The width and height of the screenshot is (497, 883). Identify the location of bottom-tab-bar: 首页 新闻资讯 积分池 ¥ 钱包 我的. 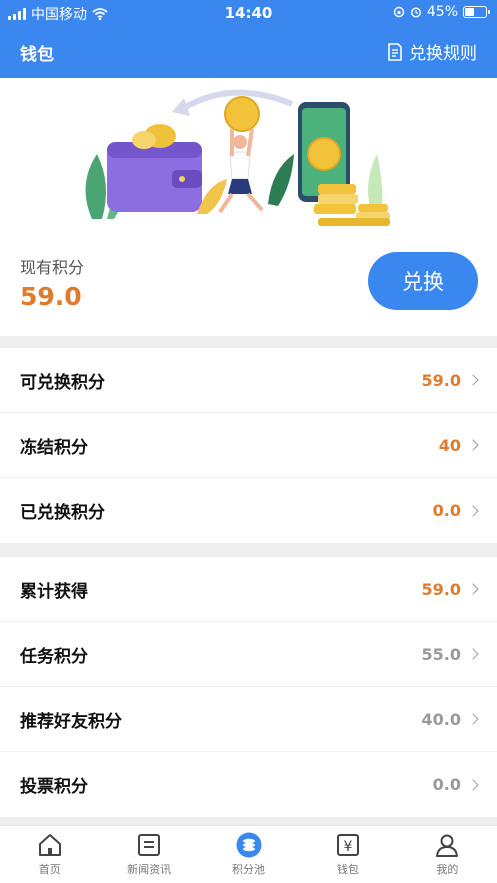
(248, 854).